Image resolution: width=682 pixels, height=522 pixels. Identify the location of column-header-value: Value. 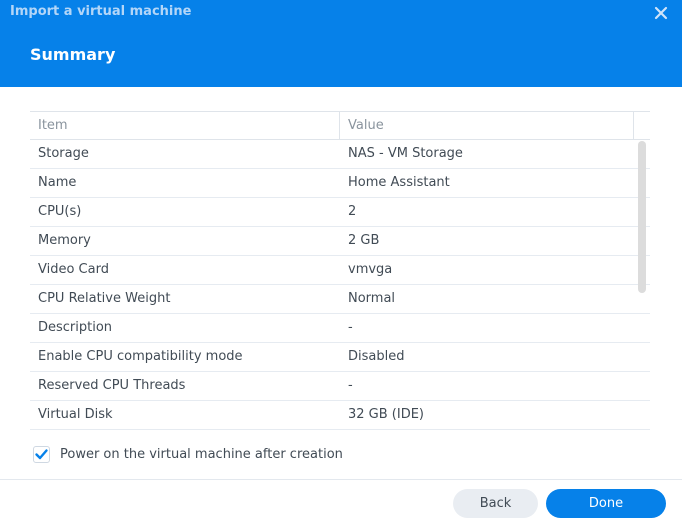
(487, 125).